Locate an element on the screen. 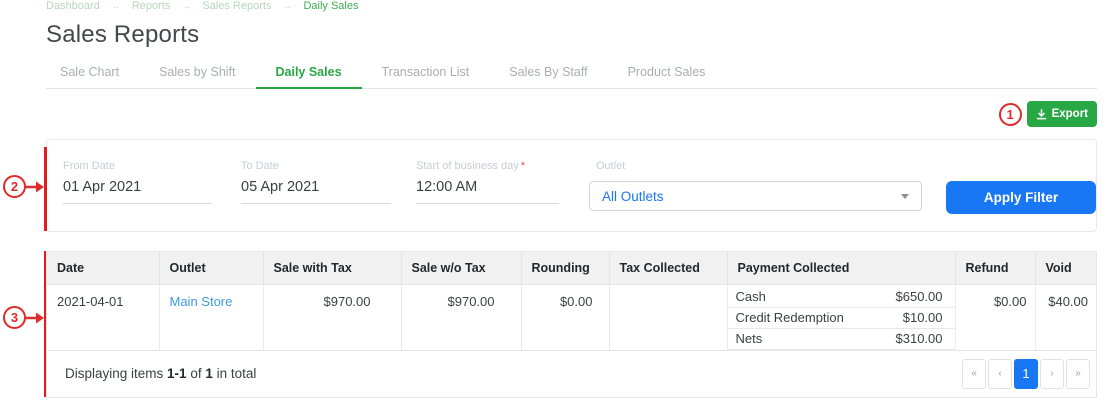 This screenshot has width=1112, height=401. annotation-marker-2: 2 is located at coordinates (14, 186).